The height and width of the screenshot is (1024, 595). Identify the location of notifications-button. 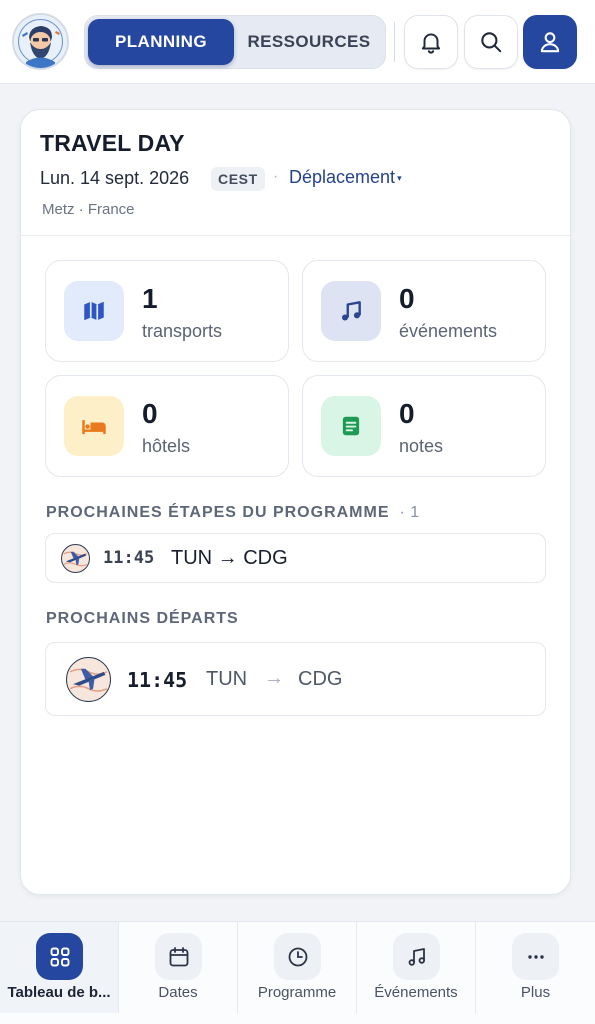
(431, 42).